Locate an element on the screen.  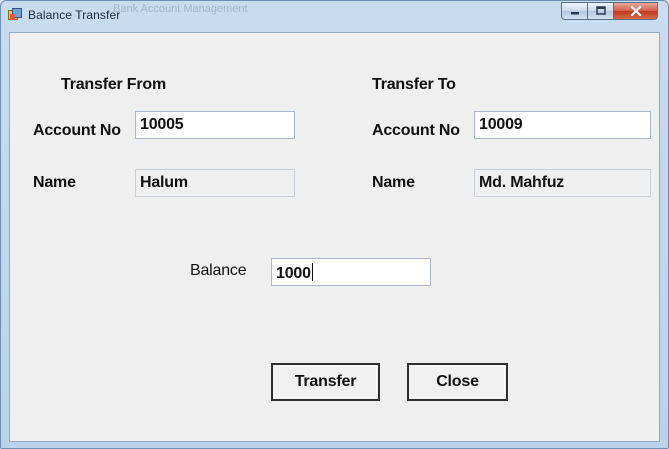
close-icon is located at coordinates (635, 11).